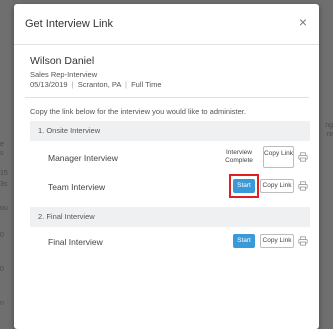 The width and height of the screenshot is (333, 329). I want to click on modal-title: Get Interview Link, so click(69, 24).